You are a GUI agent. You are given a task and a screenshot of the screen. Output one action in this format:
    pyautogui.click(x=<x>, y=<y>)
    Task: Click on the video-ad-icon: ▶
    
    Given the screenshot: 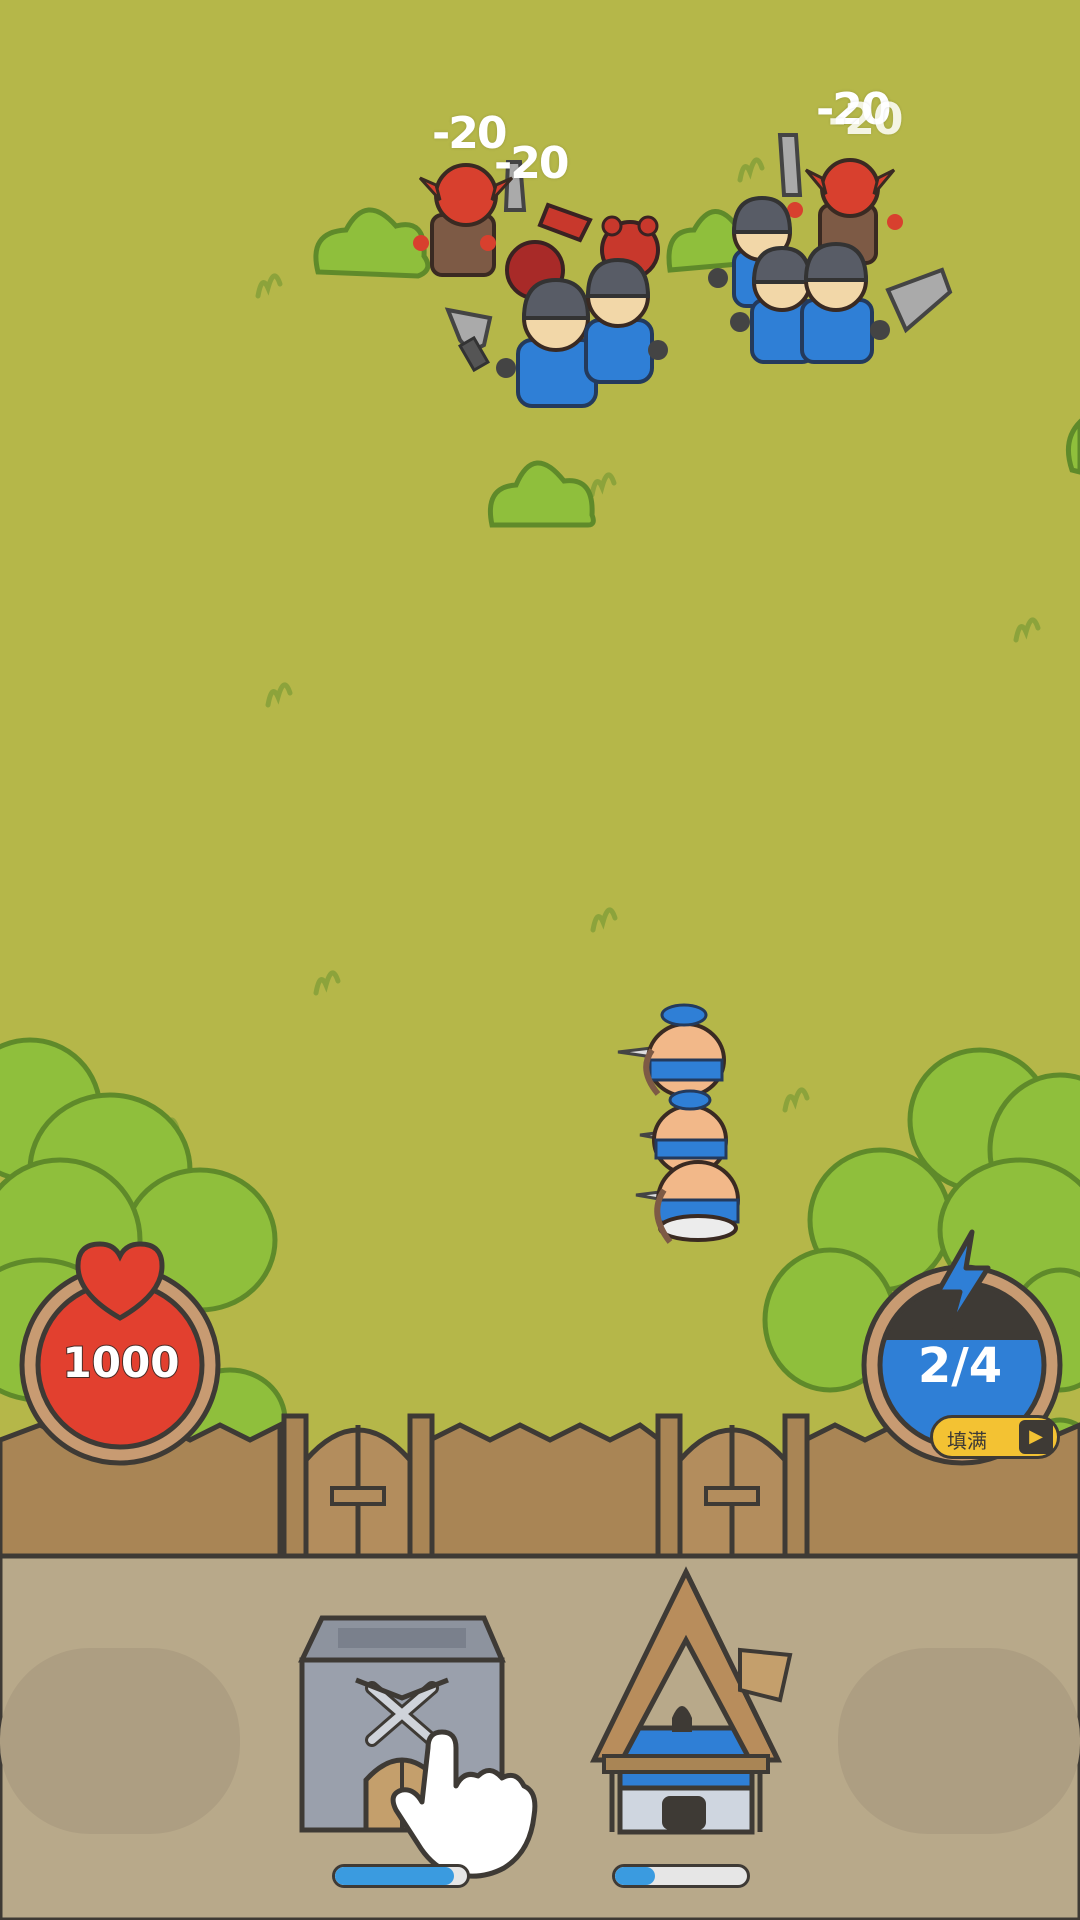 What is the action you would take?
    pyautogui.click(x=1036, y=1437)
    